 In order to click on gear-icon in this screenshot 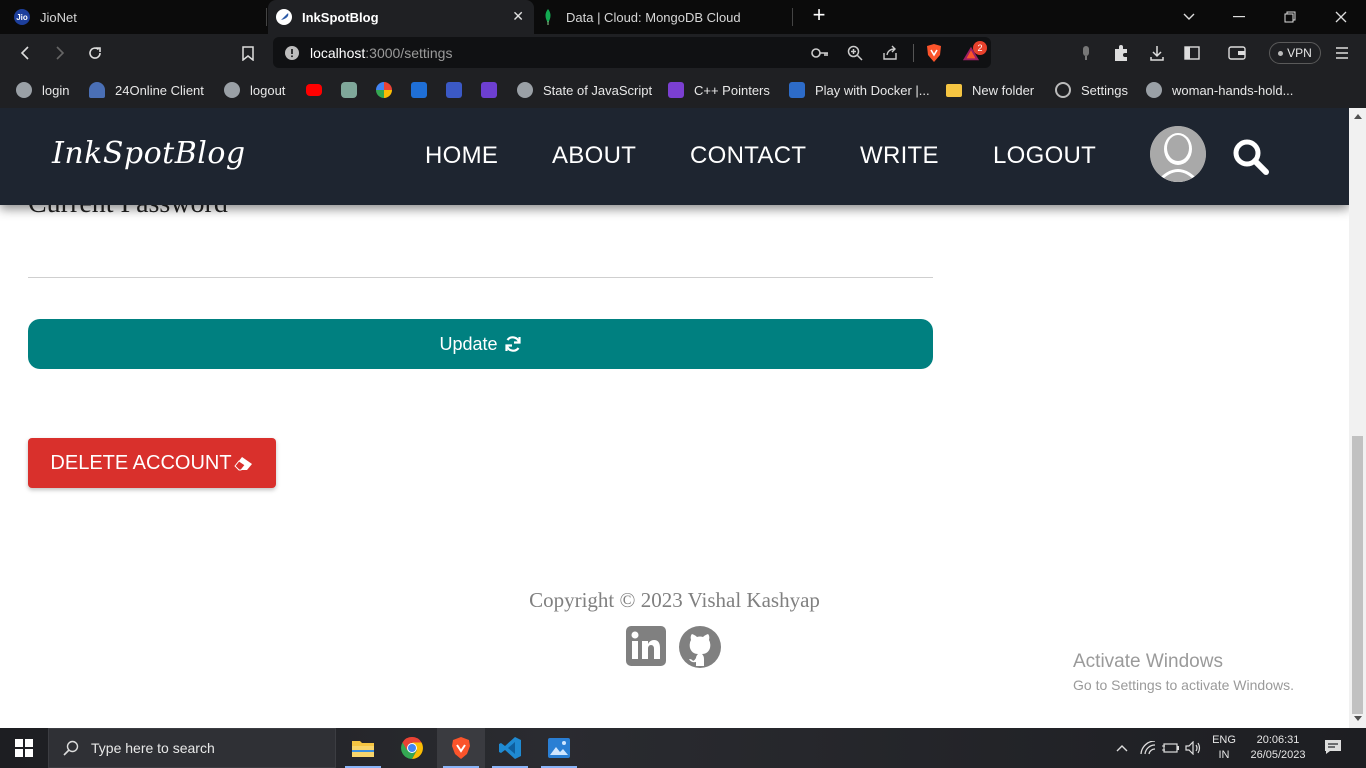, I will do `click(1063, 90)`.